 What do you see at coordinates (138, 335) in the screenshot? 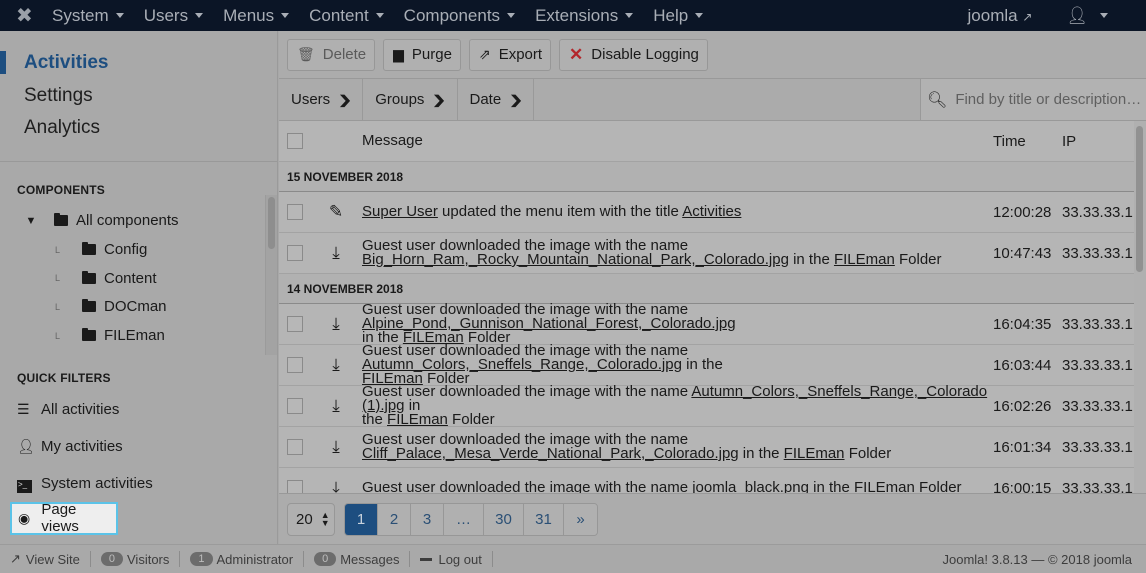
I see `tree-item-fileman: L FILEman` at bounding box center [138, 335].